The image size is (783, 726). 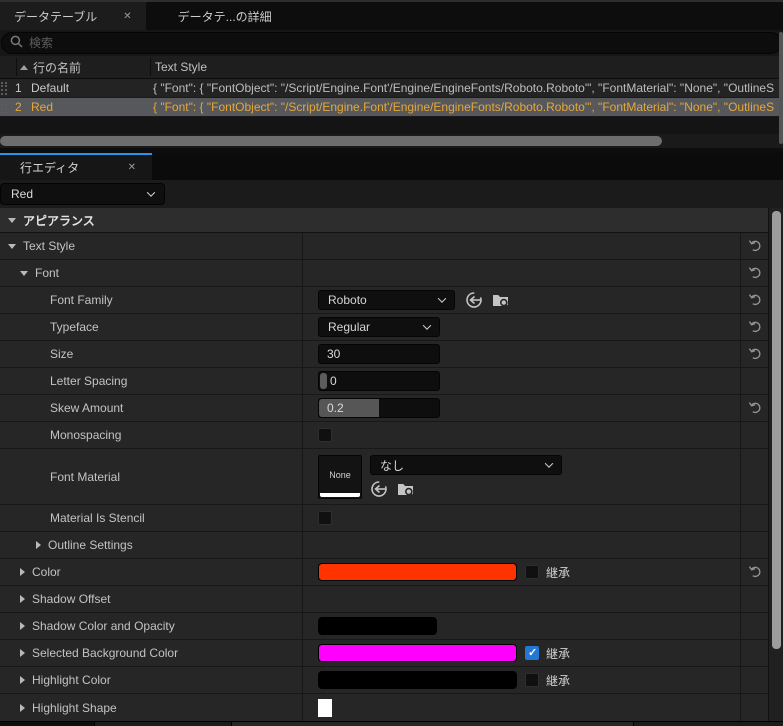 What do you see at coordinates (532, 572) in the screenshot?
I see `color-inherit-checkbox` at bounding box center [532, 572].